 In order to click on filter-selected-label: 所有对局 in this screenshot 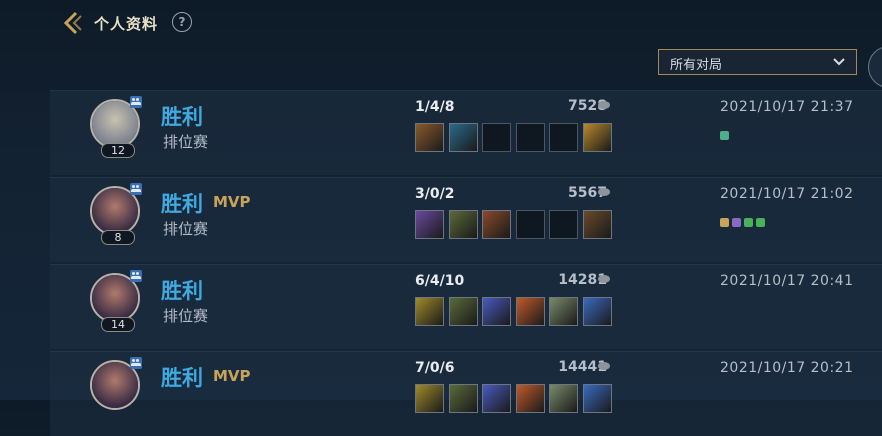, I will do `click(696, 65)`.